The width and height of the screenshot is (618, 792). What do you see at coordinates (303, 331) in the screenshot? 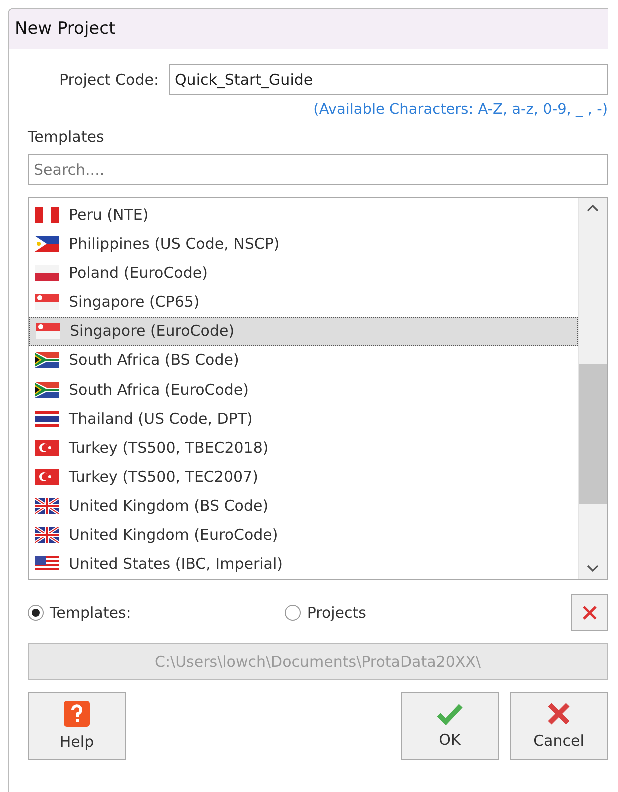
I see `template-list-item: Singapore (EuroCode)` at bounding box center [303, 331].